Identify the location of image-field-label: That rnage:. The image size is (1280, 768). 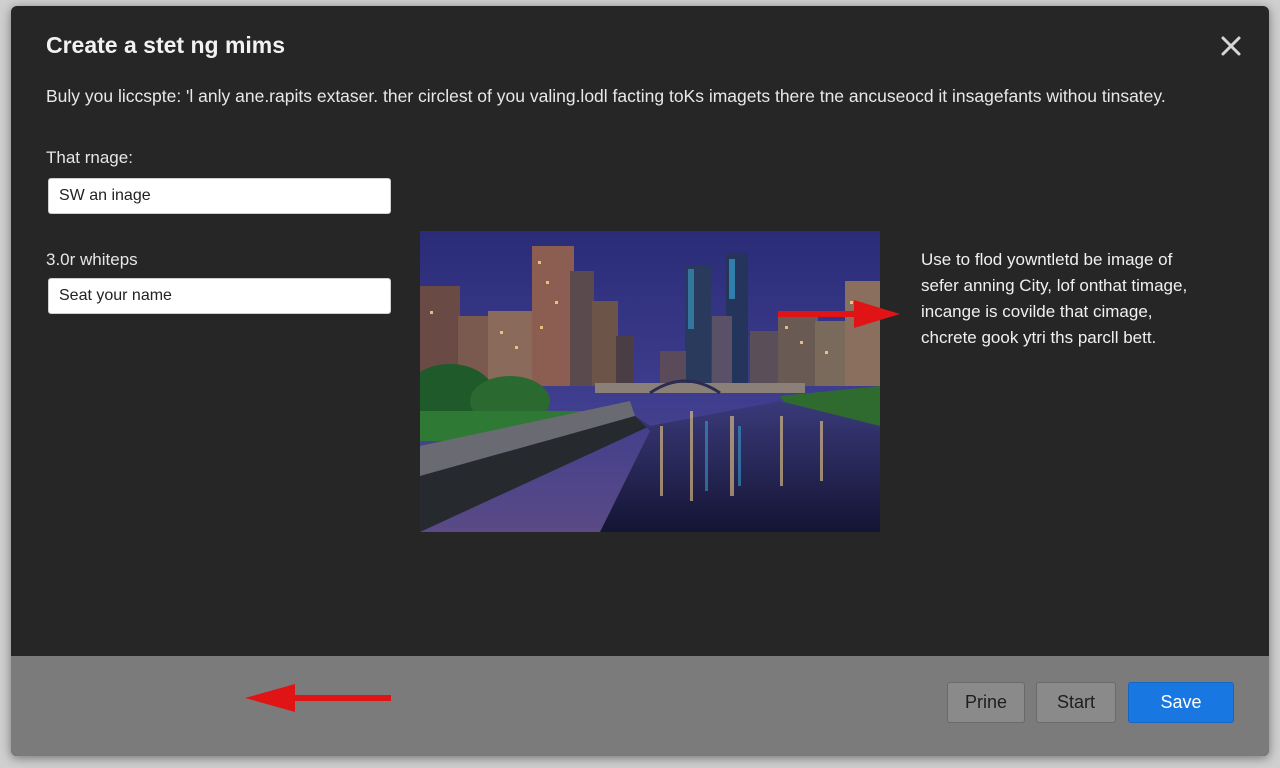
(89, 157).